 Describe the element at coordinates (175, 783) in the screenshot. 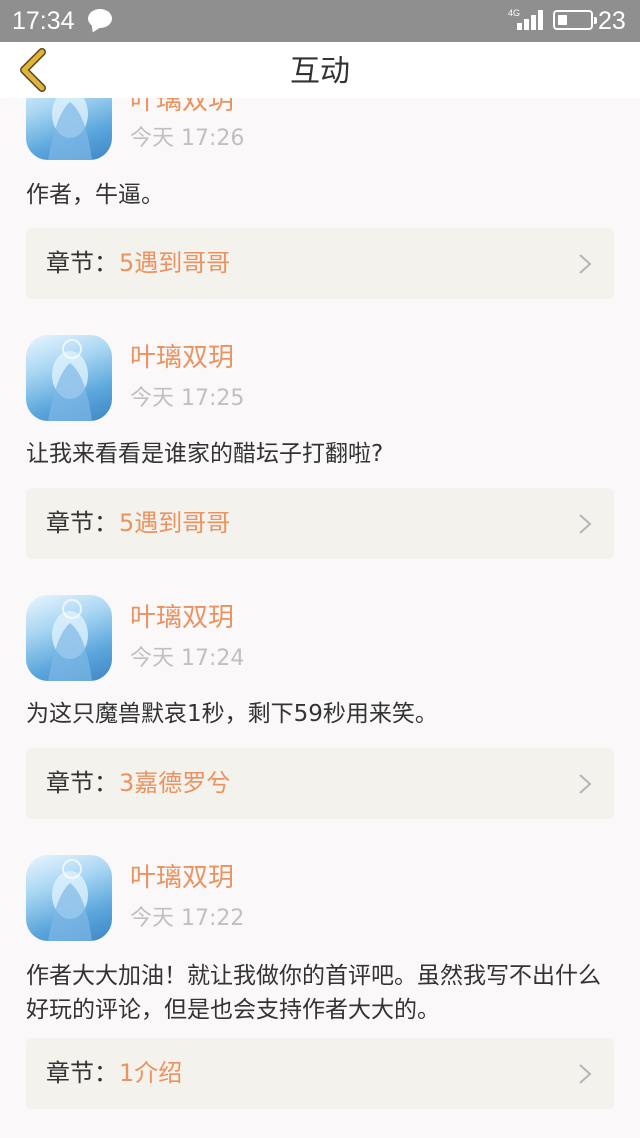

I see `chapter-name: 3嘉德罗兮` at that location.